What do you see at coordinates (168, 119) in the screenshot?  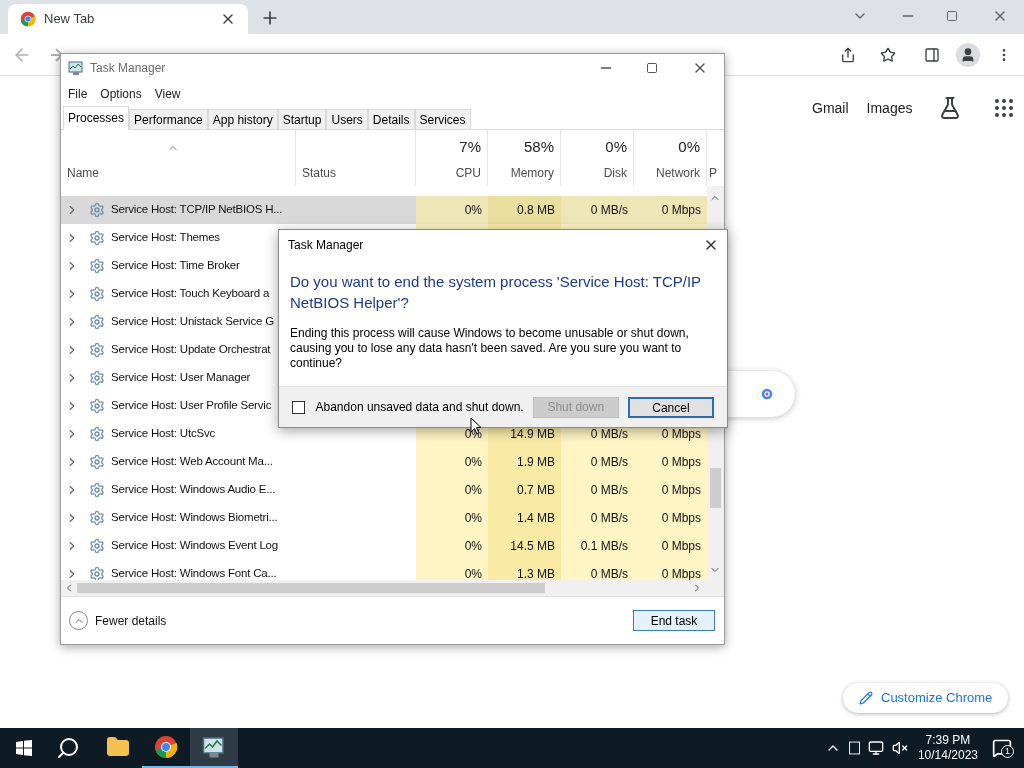 I see `tab: Performance` at bounding box center [168, 119].